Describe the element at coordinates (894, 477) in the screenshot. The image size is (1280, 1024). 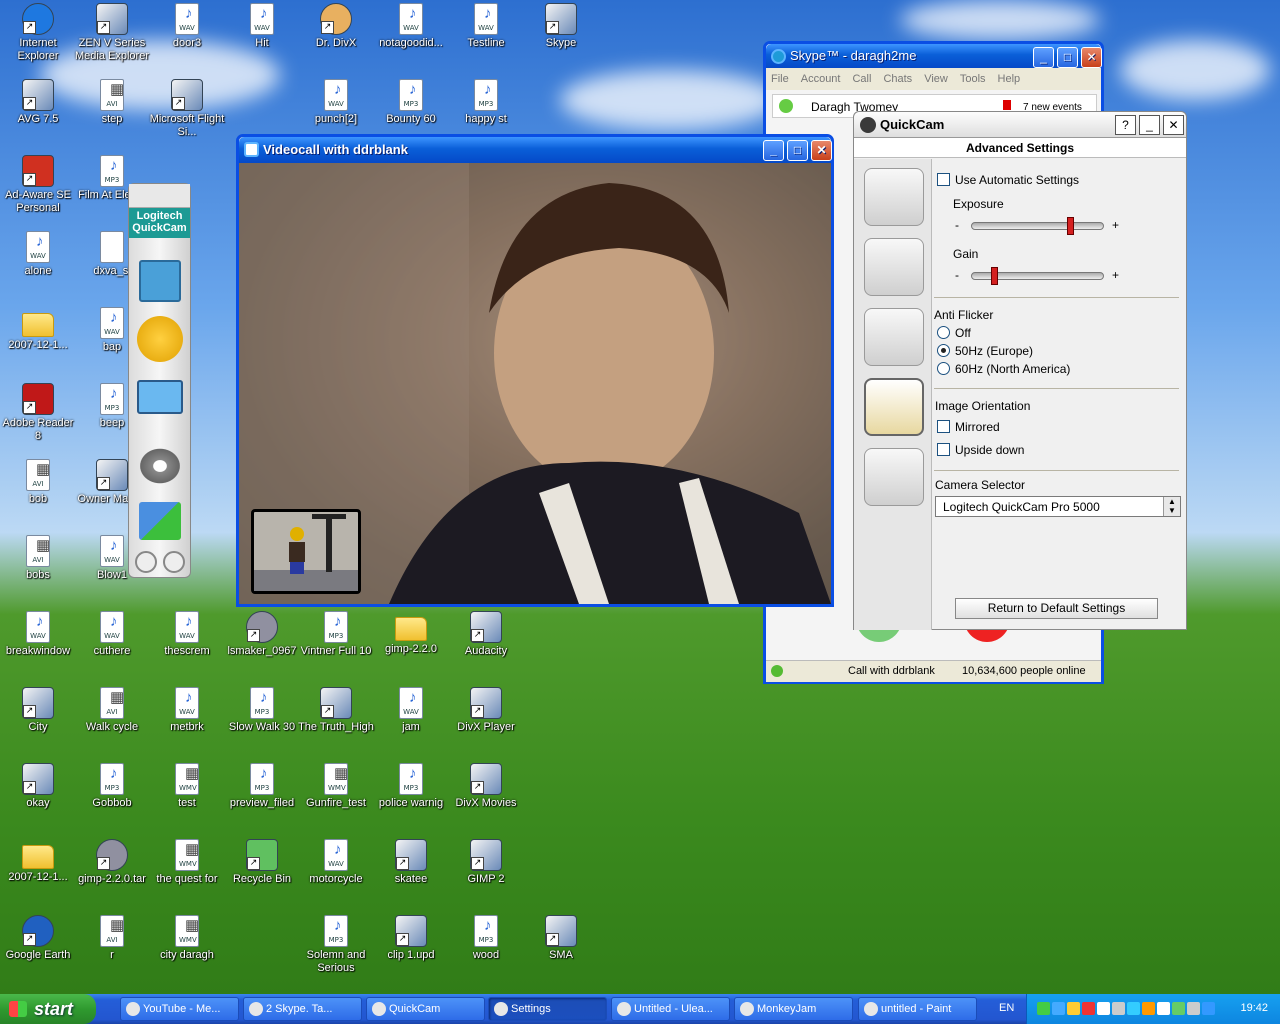
I see `list-settings-tab-icon` at that location.